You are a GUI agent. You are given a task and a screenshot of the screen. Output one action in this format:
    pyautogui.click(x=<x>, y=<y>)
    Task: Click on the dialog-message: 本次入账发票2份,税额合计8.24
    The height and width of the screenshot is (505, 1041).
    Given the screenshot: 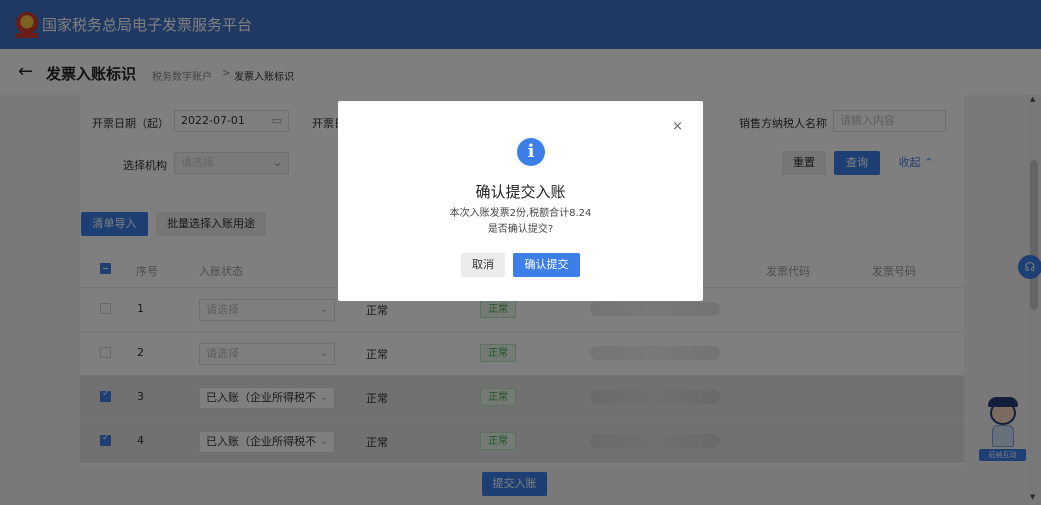 What is the action you would take?
    pyautogui.click(x=520, y=213)
    